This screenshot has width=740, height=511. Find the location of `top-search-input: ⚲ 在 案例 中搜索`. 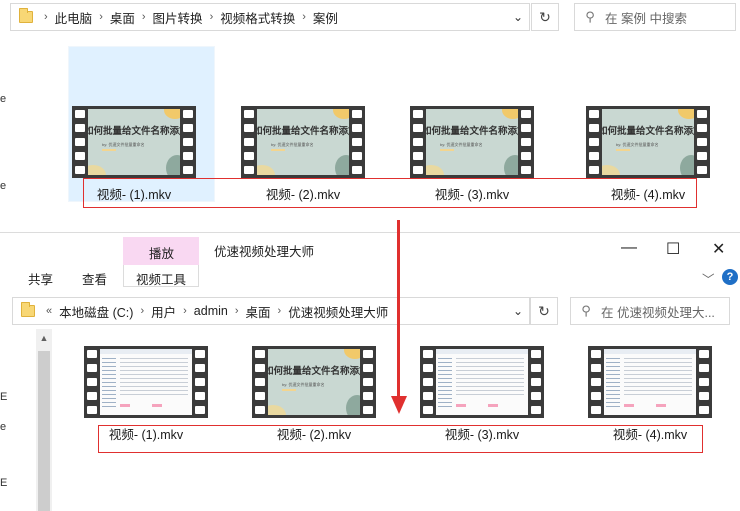

top-search-input: ⚲ 在 案例 中搜索 is located at coordinates (655, 17).